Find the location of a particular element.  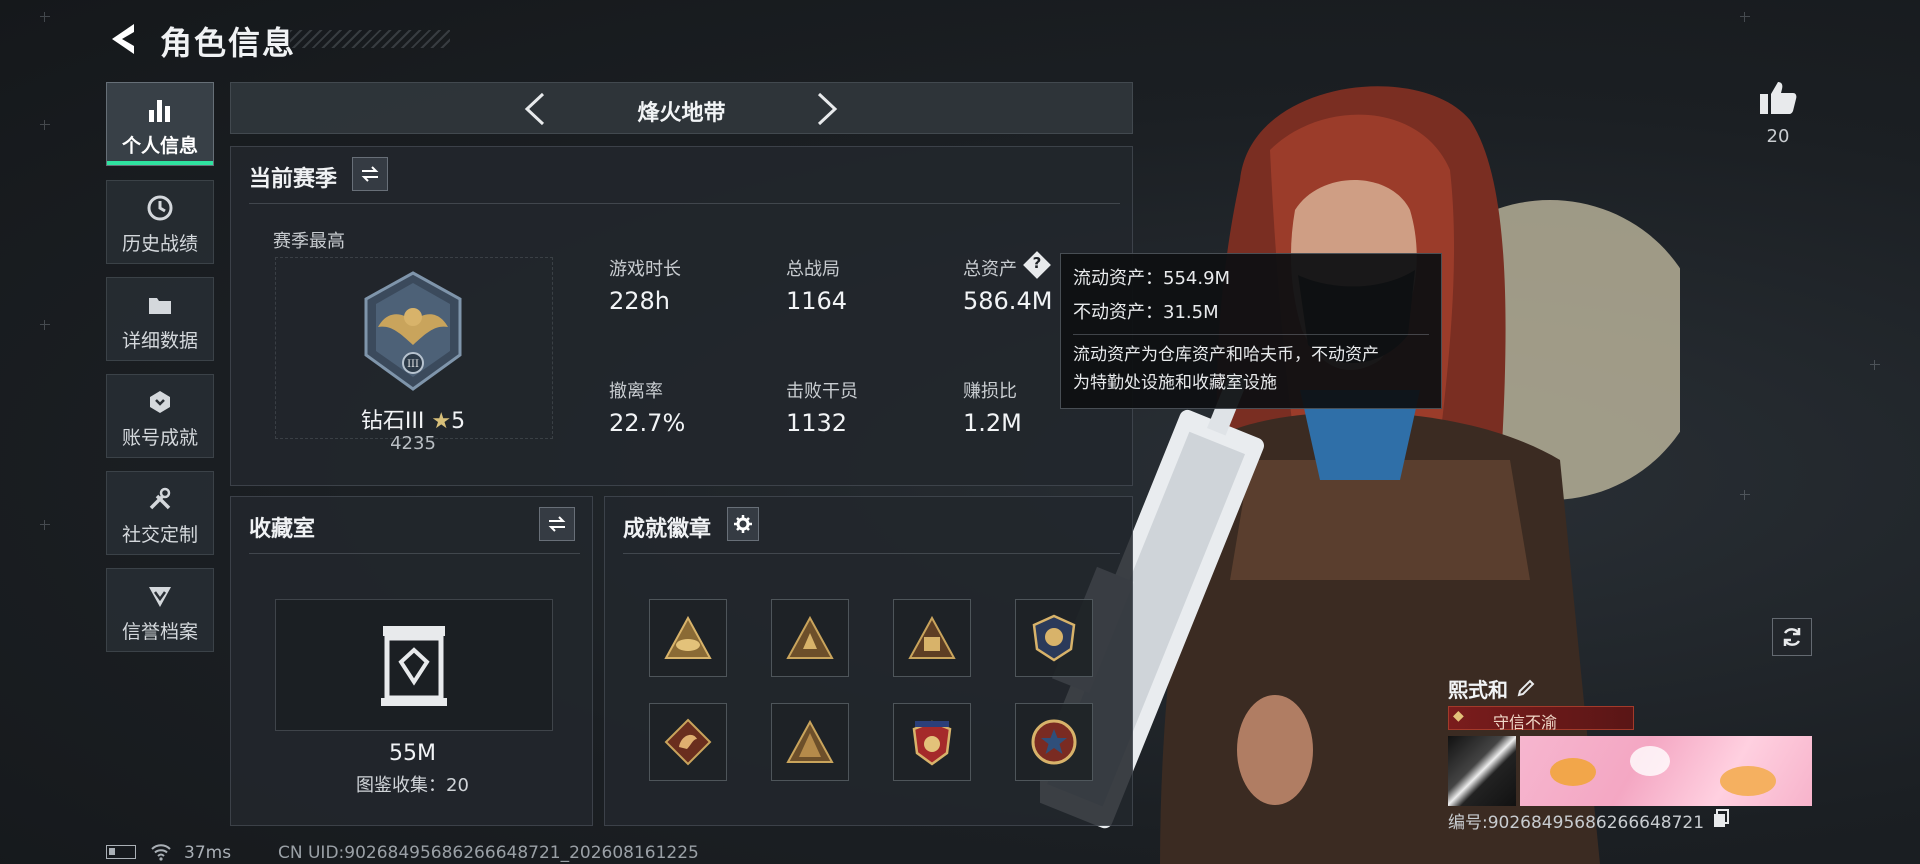

sidebar-item-label: 社交定制 is located at coordinates (159, 535).